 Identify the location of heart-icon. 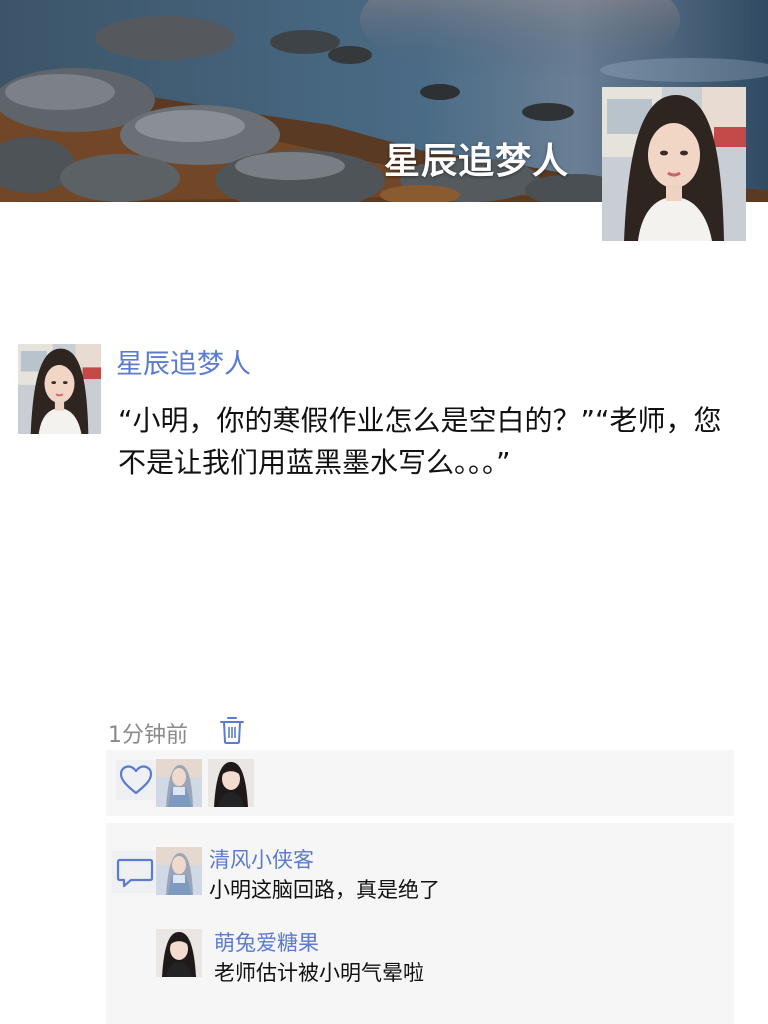
(136, 780).